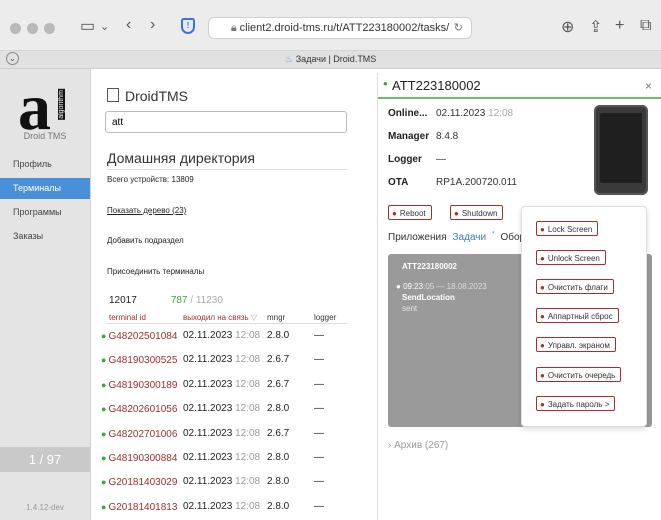  What do you see at coordinates (143, 483) in the screenshot?
I see `terminal-id-text: G20181403029` at bounding box center [143, 483].